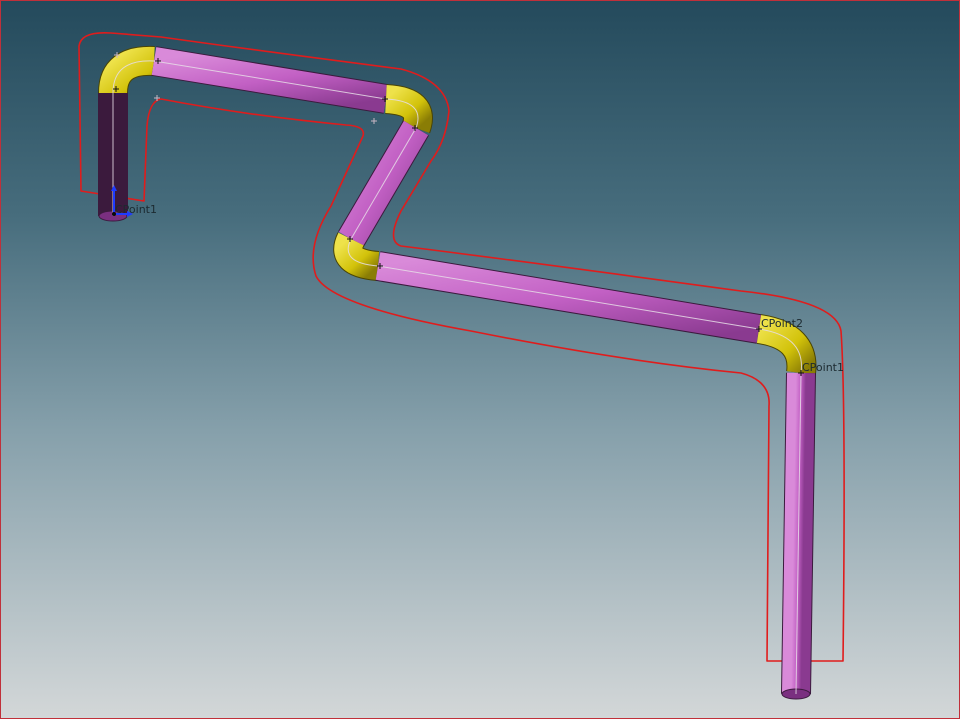 This screenshot has height=719, width=960. What do you see at coordinates (823, 367) in the screenshot?
I see `end-point-label: CPoint1` at bounding box center [823, 367].